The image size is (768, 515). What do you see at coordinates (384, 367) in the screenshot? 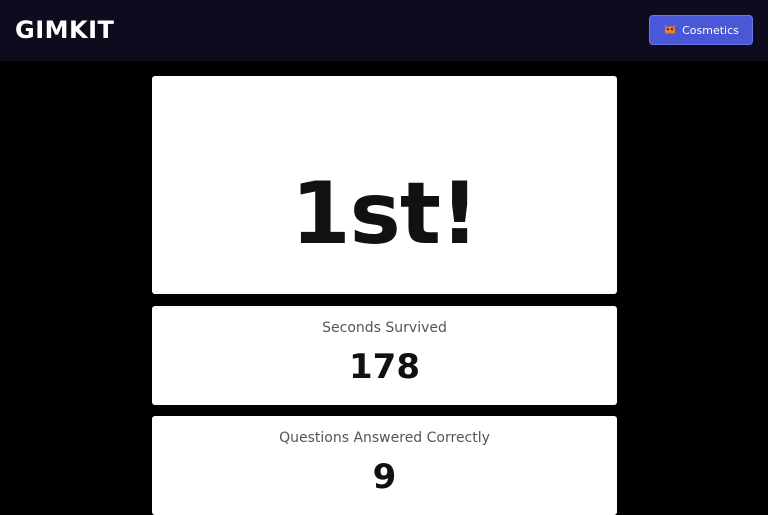
I see `seconds-survived-value: 178` at bounding box center [384, 367].